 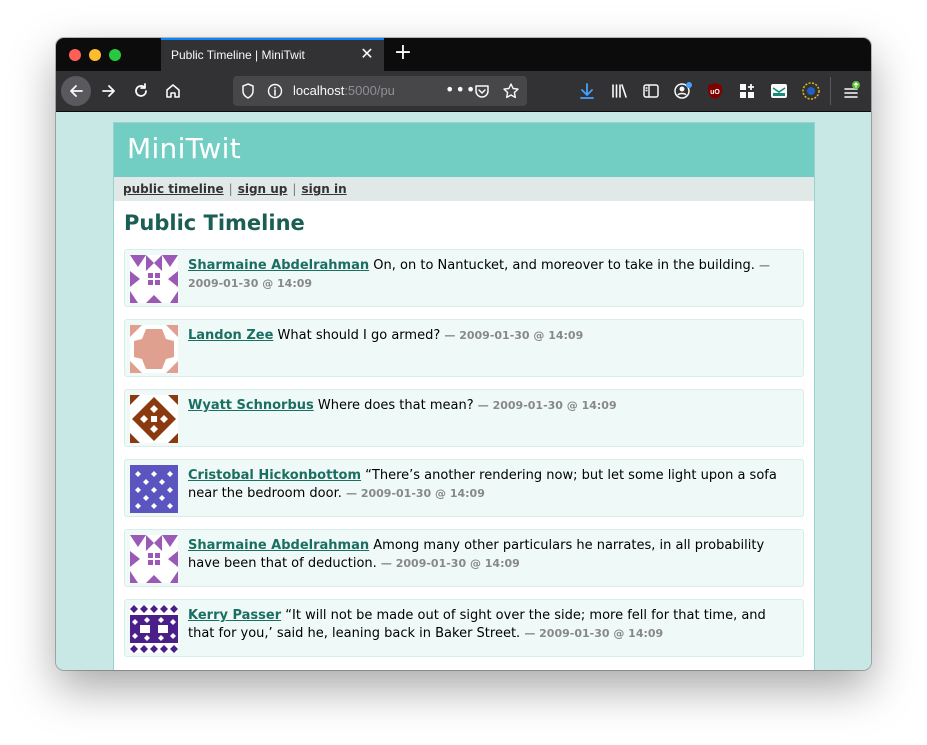 What do you see at coordinates (482, 91) in the screenshot?
I see `pocket-icon` at bounding box center [482, 91].